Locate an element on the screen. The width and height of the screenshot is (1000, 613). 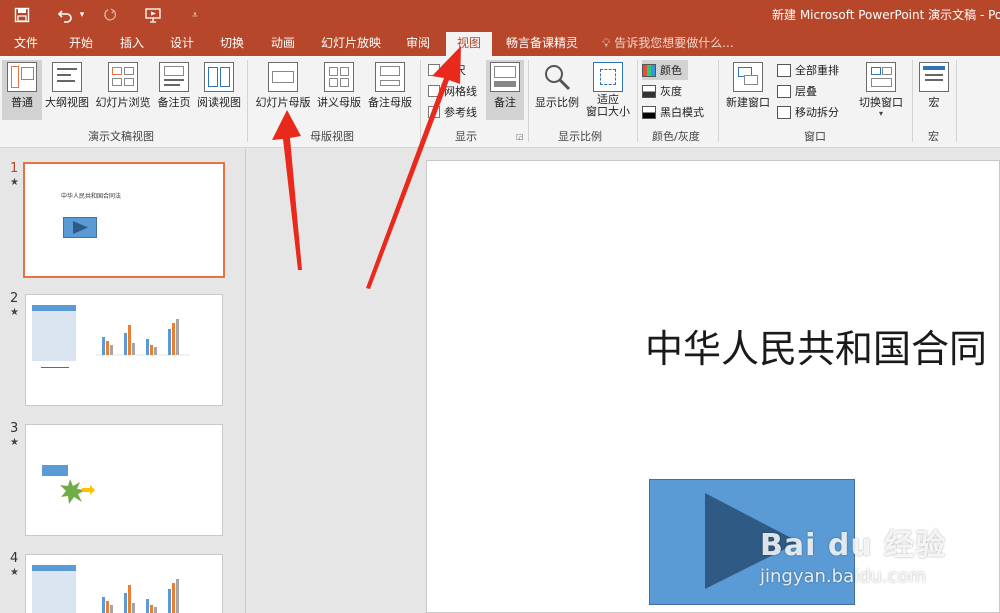
customize-toolbar-icon: ⩡ is located at coordinates (195, 15).